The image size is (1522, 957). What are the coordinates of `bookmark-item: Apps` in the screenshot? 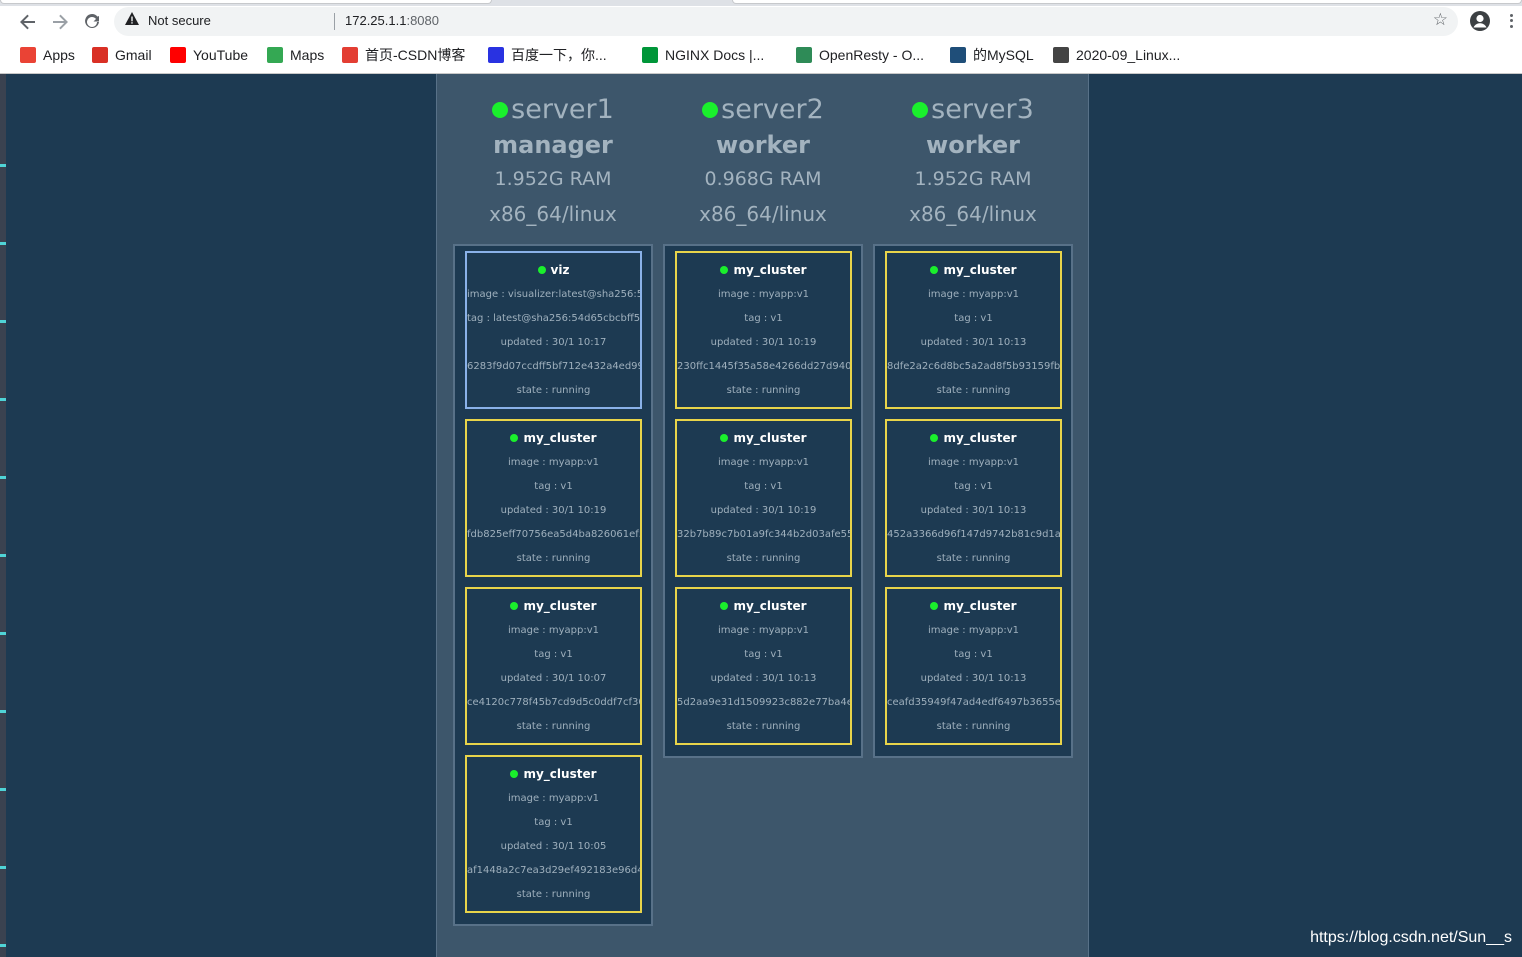 It's located at (47, 55).